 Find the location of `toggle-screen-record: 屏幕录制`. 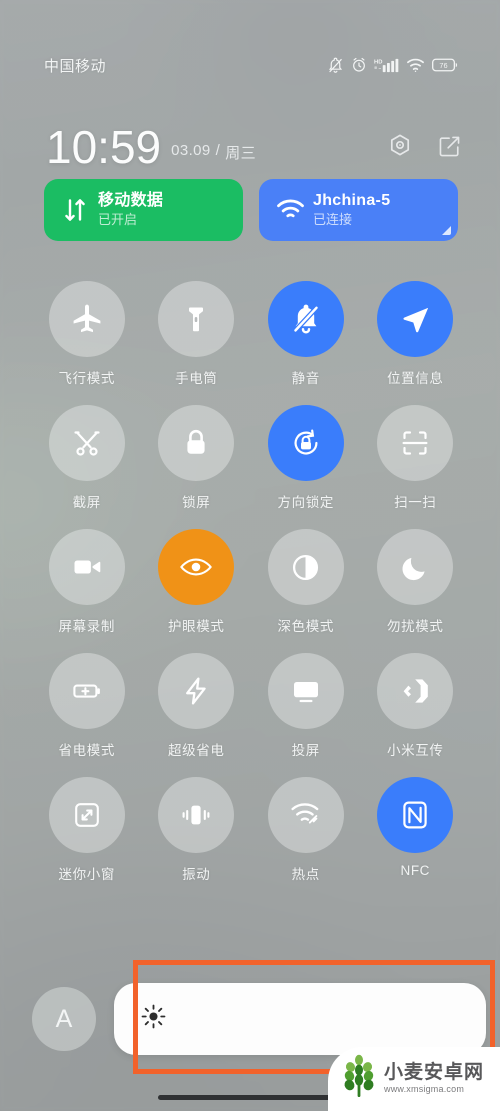

toggle-screen-record: 屏幕录制 is located at coordinates (87, 582).